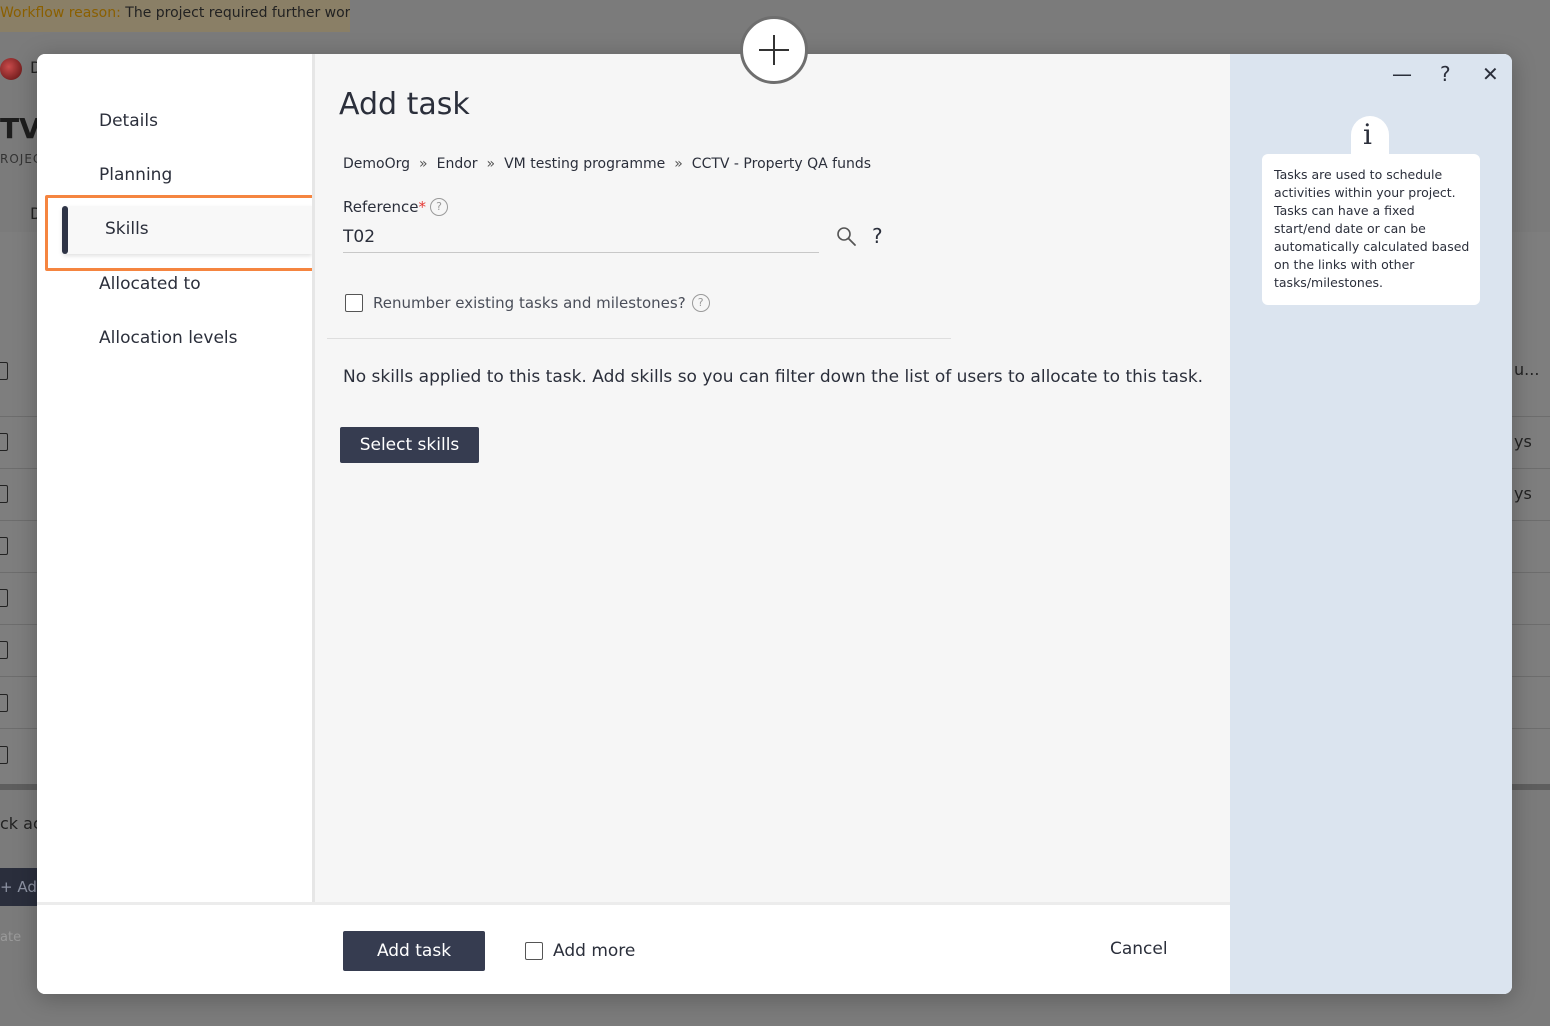  I want to click on nav-item-skills: Skills, so click(187, 230).